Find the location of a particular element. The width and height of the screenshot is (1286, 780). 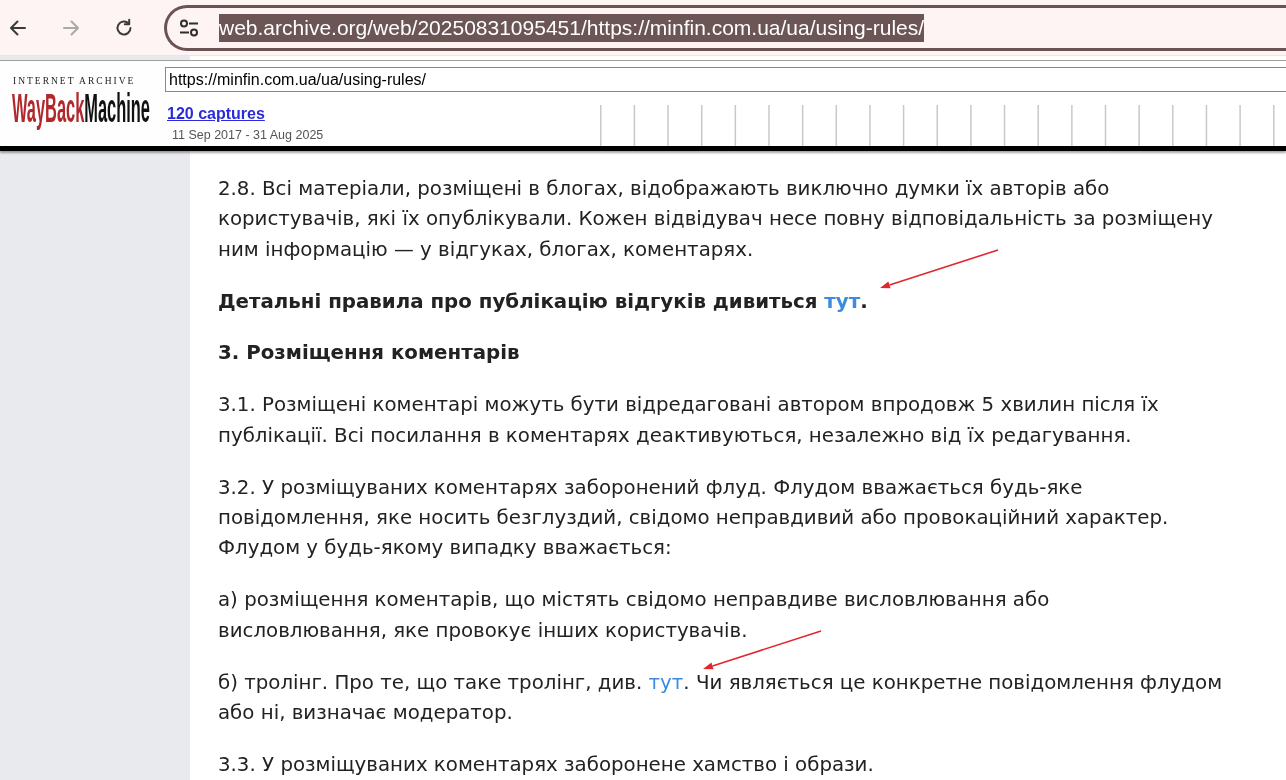

captures-link: 120 captures is located at coordinates (216, 114).